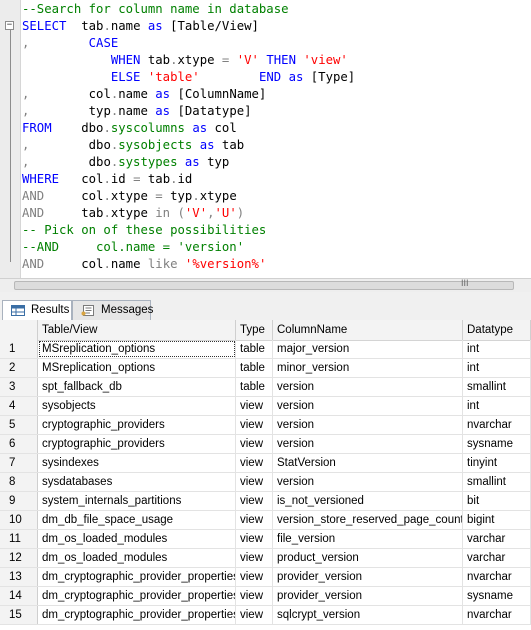  I want to click on tab-results: Results, so click(37, 310).